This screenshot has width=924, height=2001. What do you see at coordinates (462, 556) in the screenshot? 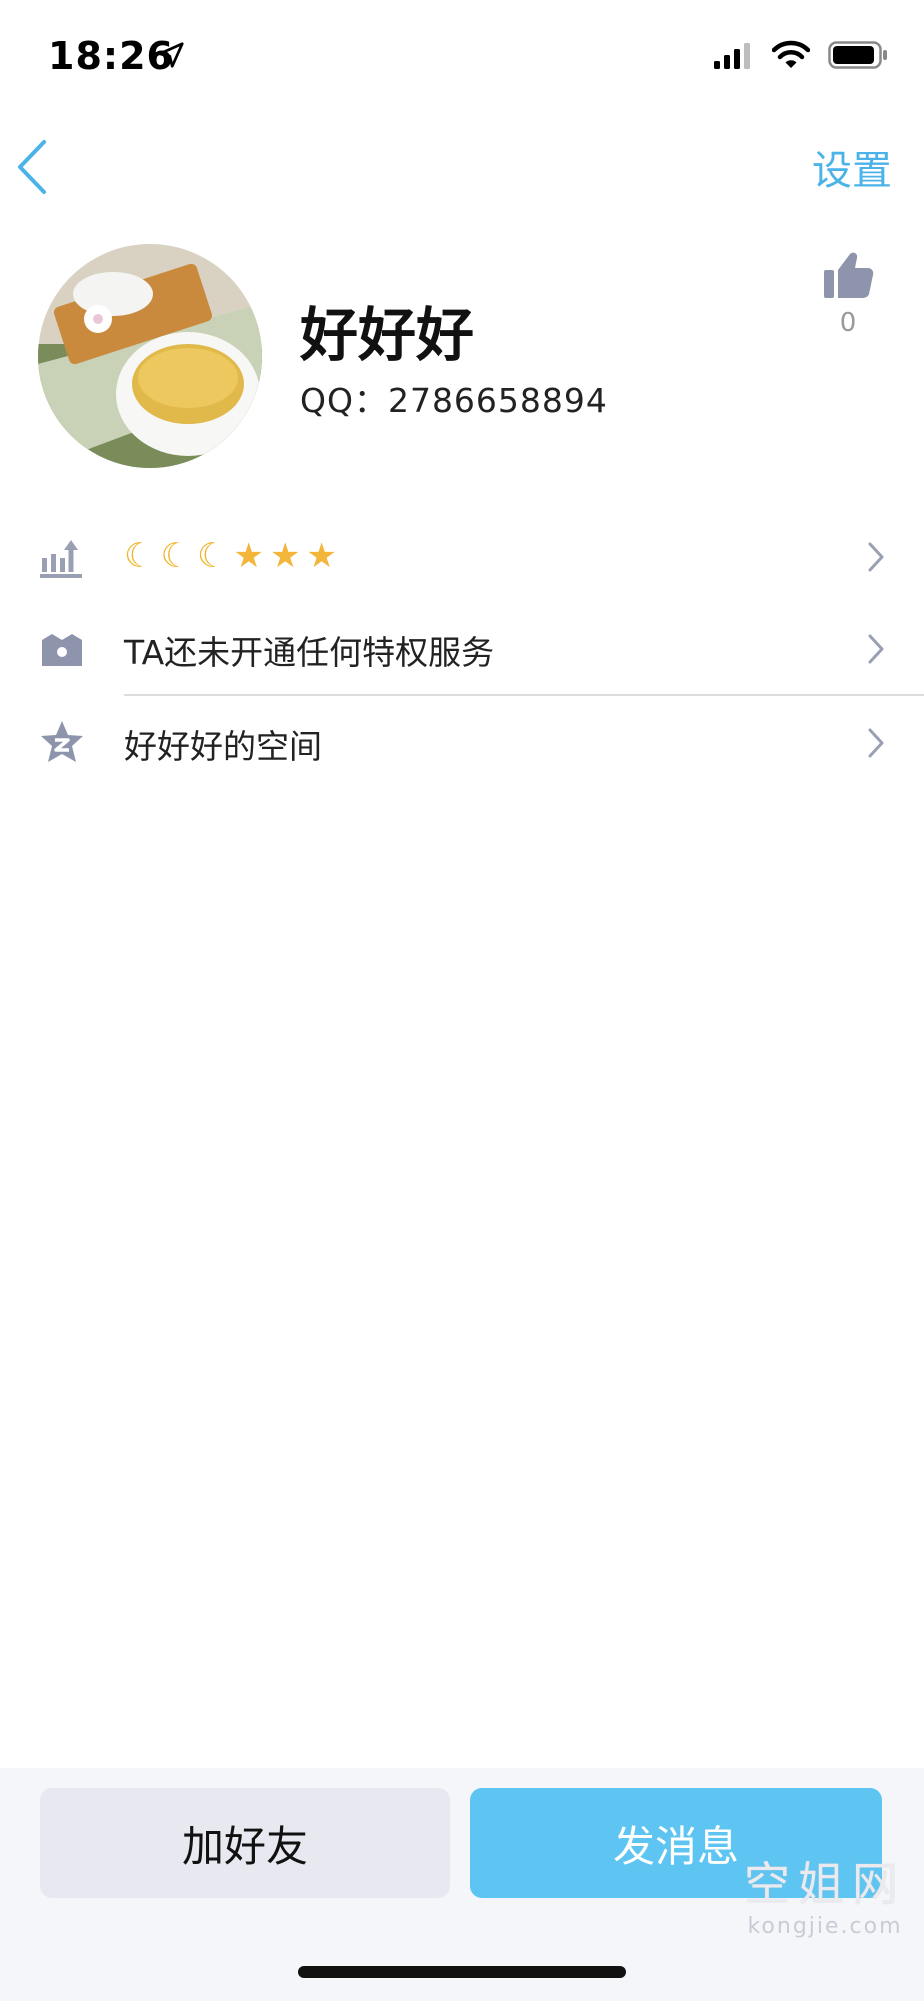
I see `row-level: ☾ ☾ ☾ ★ ★ ★` at bounding box center [462, 556].